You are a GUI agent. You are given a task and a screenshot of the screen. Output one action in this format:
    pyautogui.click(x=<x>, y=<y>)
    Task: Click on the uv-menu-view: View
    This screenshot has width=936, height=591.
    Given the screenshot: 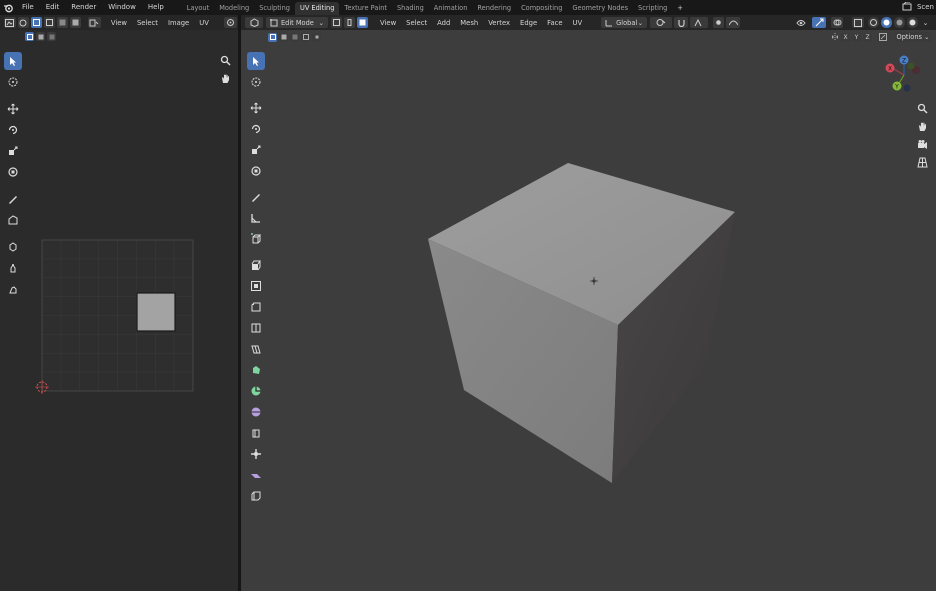 What is the action you would take?
    pyautogui.click(x=119, y=23)
    